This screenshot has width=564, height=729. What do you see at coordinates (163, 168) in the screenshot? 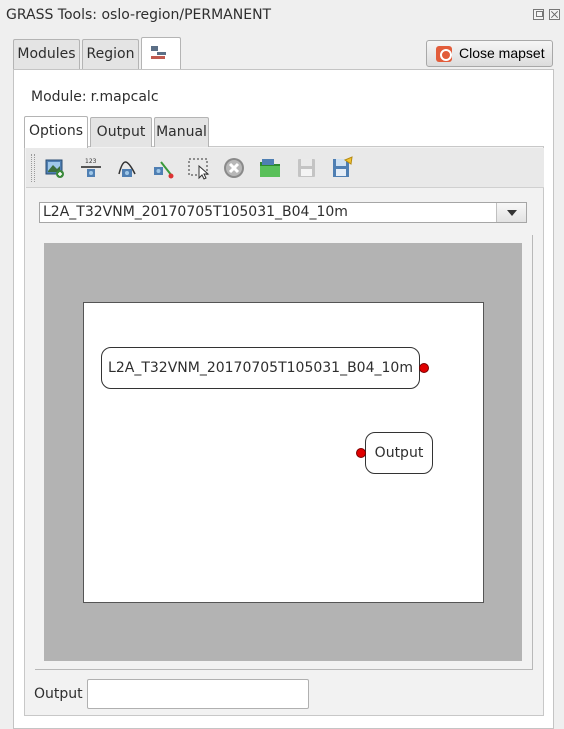
I see `add-relation-icon` at bounding box center [163, 168].